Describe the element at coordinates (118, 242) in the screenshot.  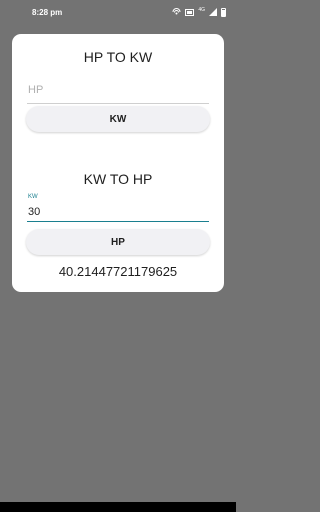
I see `convert-to-hp-button: HP` at that location.